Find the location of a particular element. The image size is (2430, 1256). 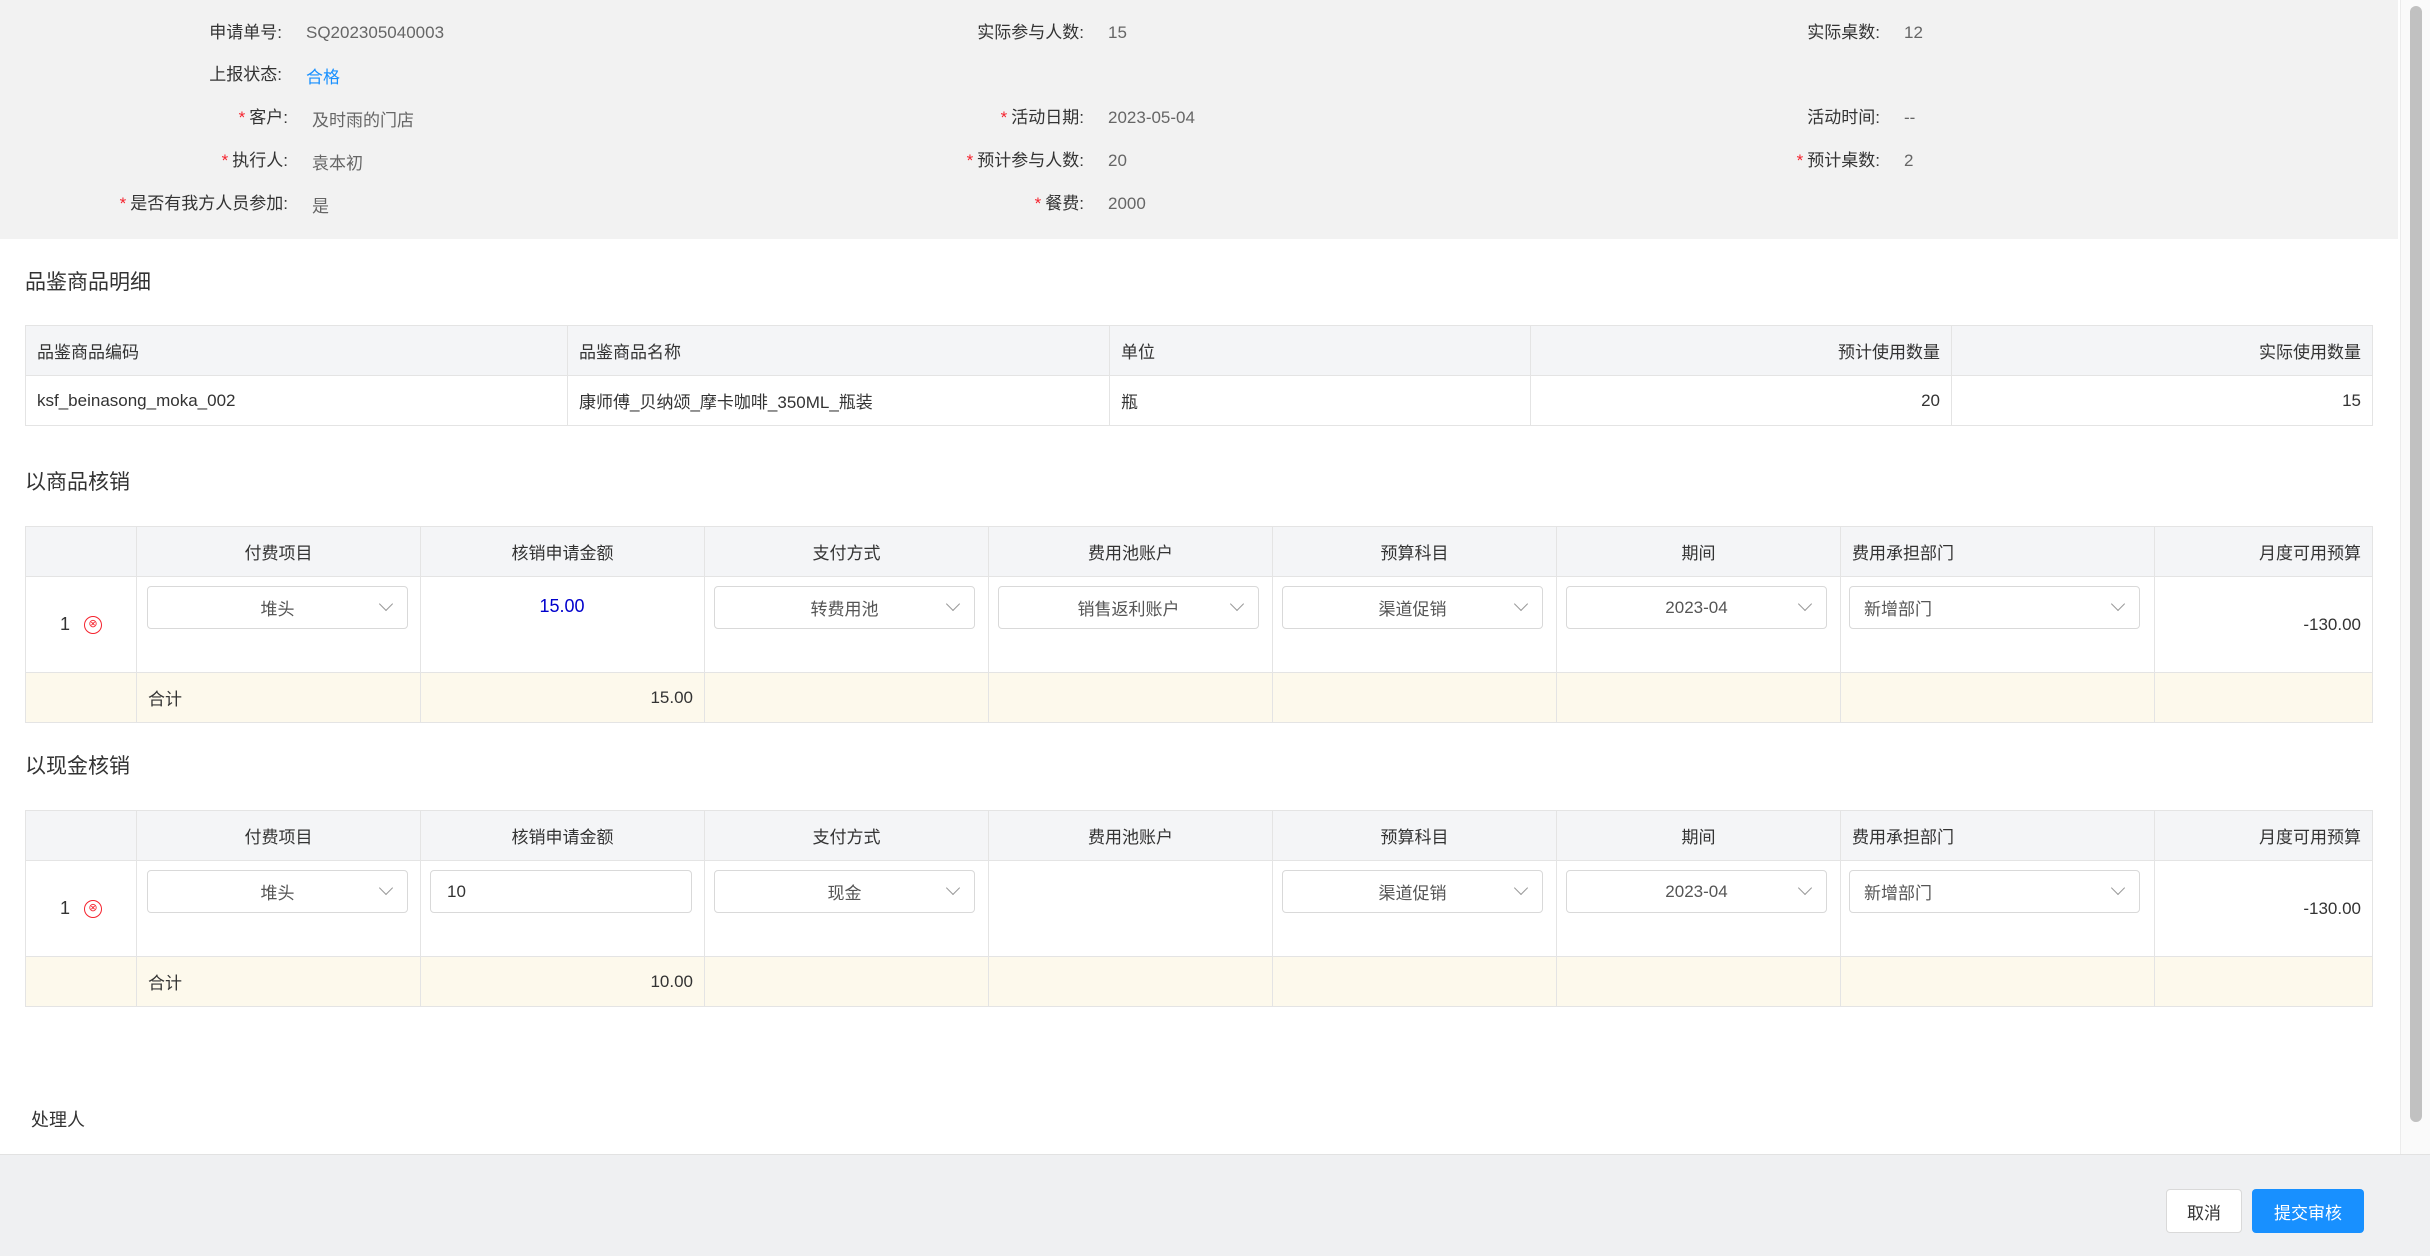

planned-tables-value: 2 is located at coordinates (1909, 160).